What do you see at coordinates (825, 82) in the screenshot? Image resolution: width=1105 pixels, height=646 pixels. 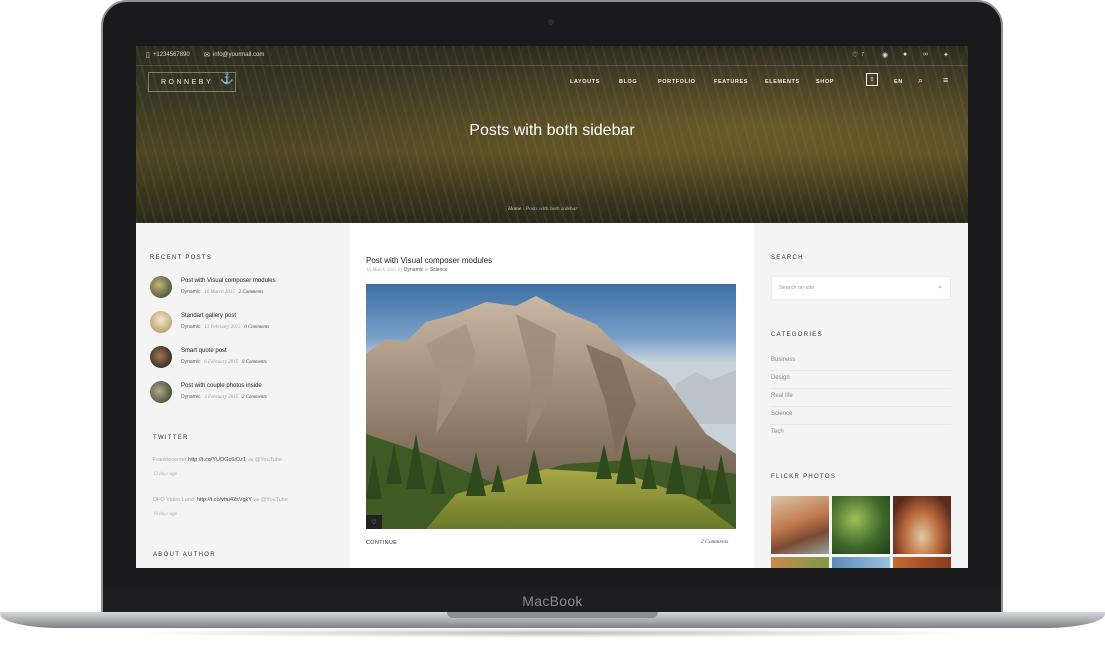 I see `nav-shop: SHOP` at bounding box center [825, 82].